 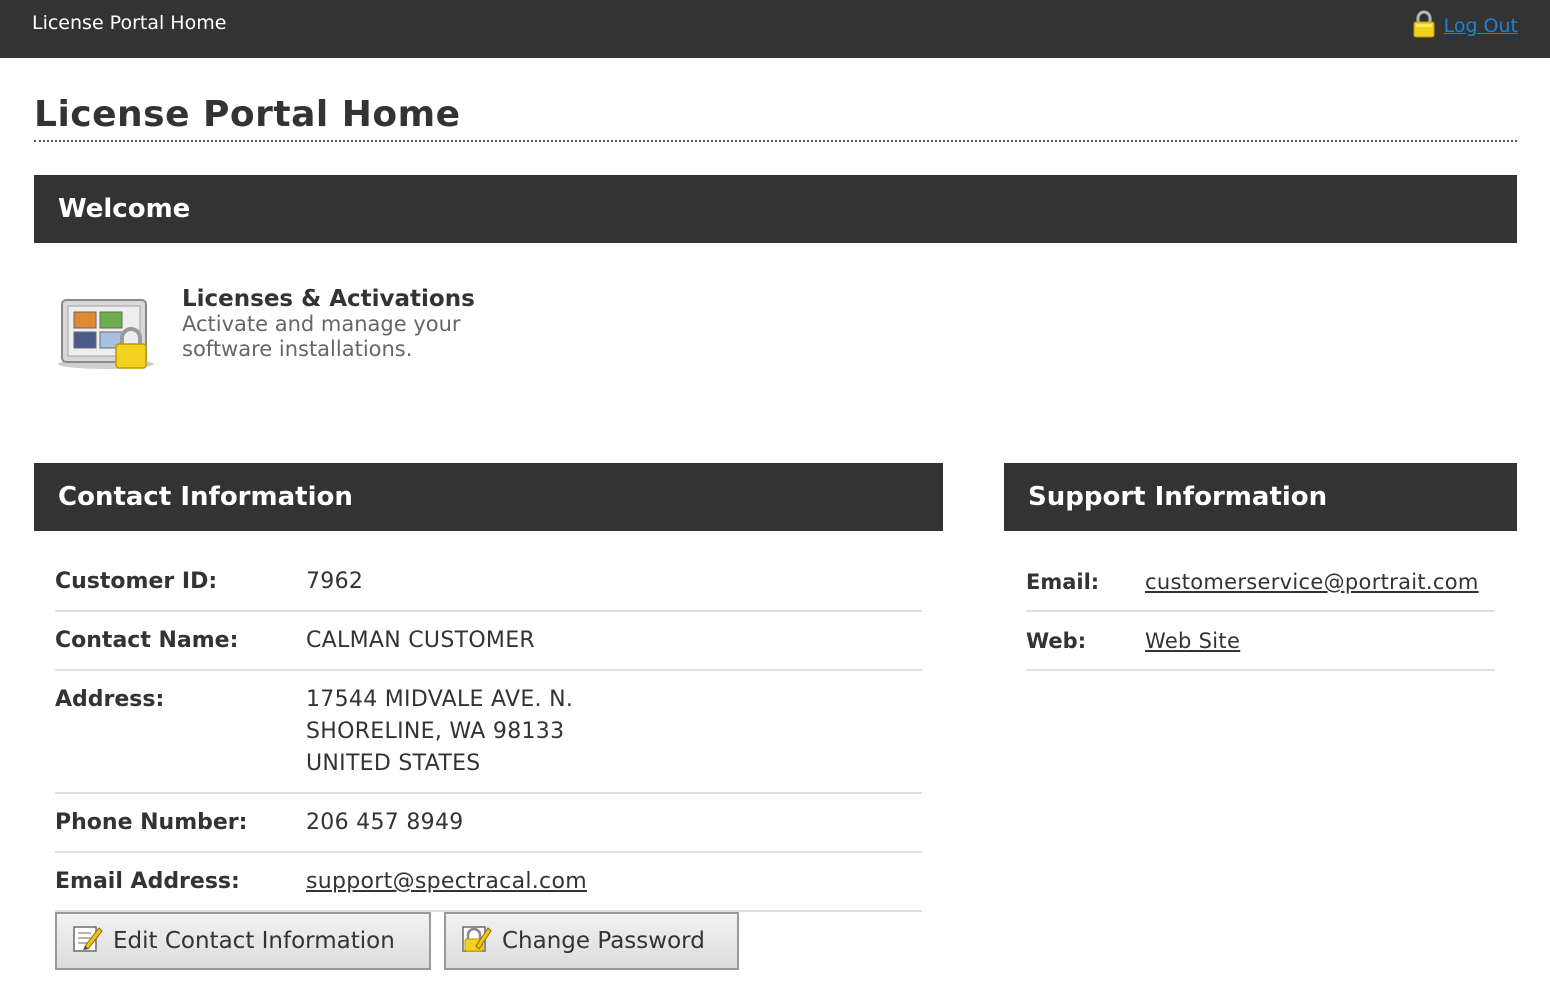 What do you see at coordinates (1192, 641) in the screenshot?
I see `support-web-link: Web Site` at bounding box center [1192, 641].